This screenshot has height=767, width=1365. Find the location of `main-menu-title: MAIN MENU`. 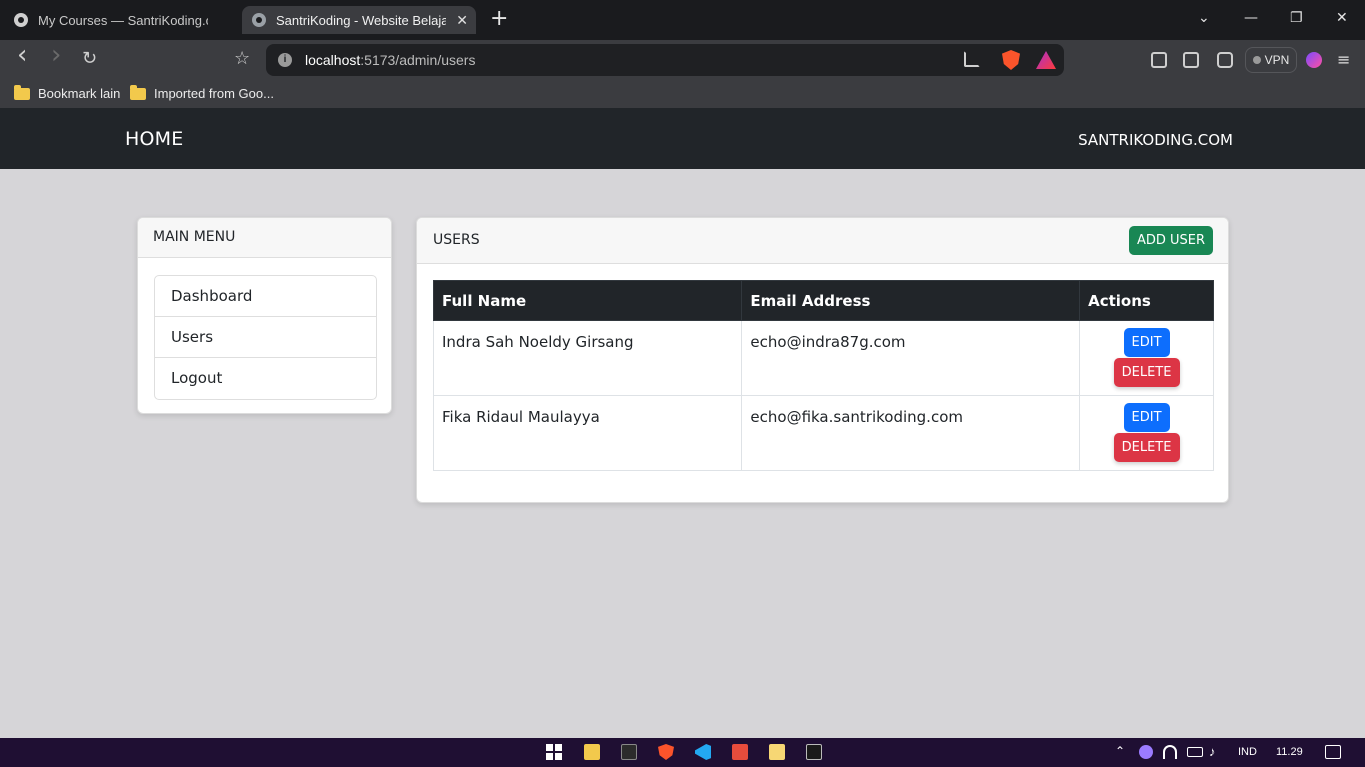

main-menu-title: MAIN MENU is located at coordinates (264, 238).